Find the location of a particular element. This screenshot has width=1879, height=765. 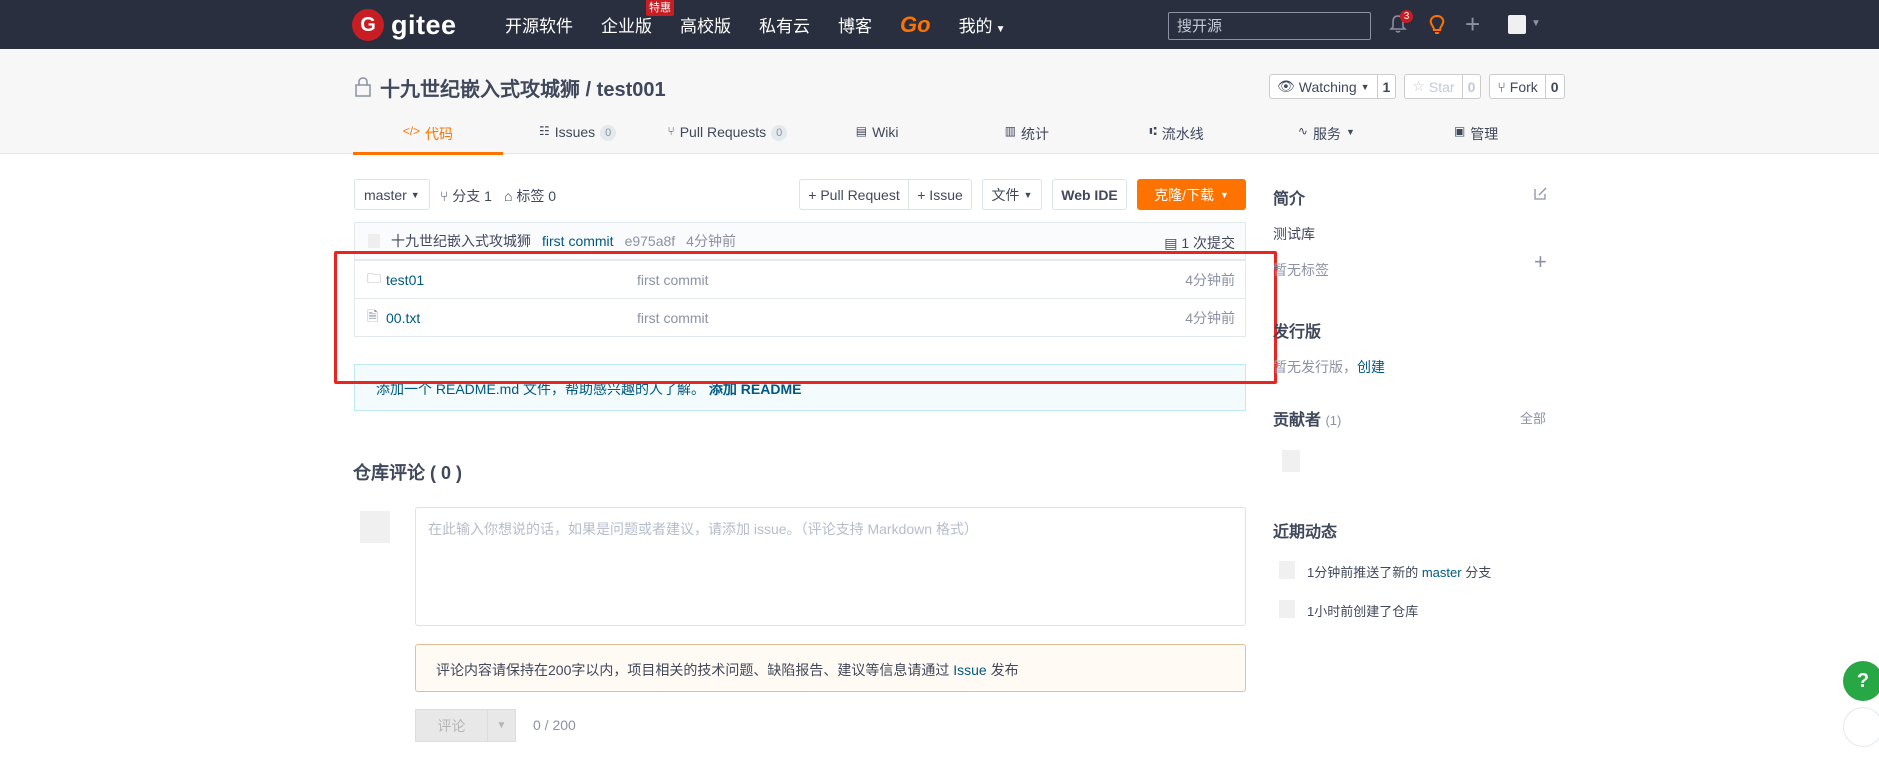

tab-pull-requests: ⑂ Pull Requests 0 is located at coordinates (728, 136).